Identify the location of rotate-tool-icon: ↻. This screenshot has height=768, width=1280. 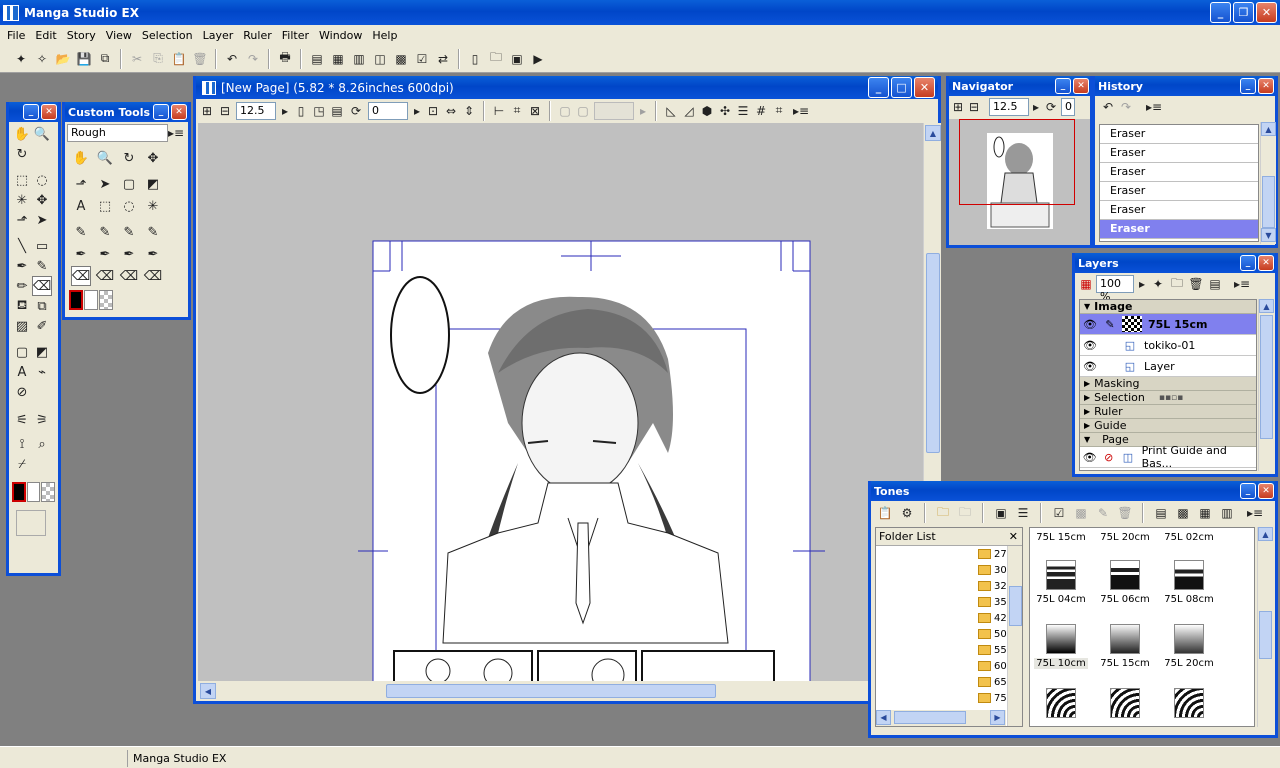
(129, 158).